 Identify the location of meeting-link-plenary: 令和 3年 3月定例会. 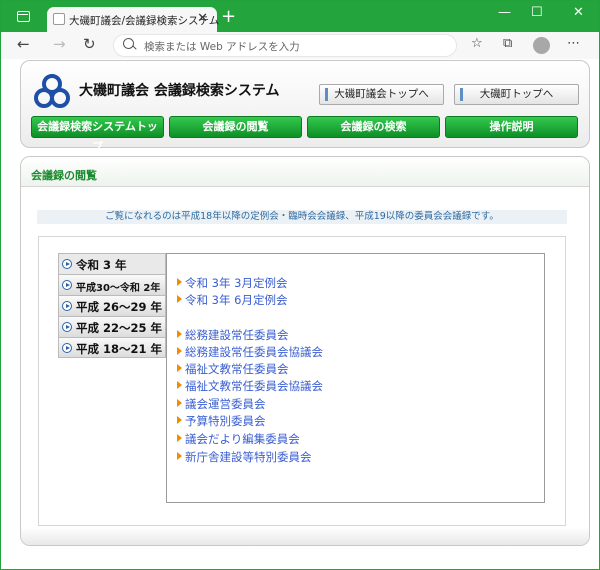
(232, 283).